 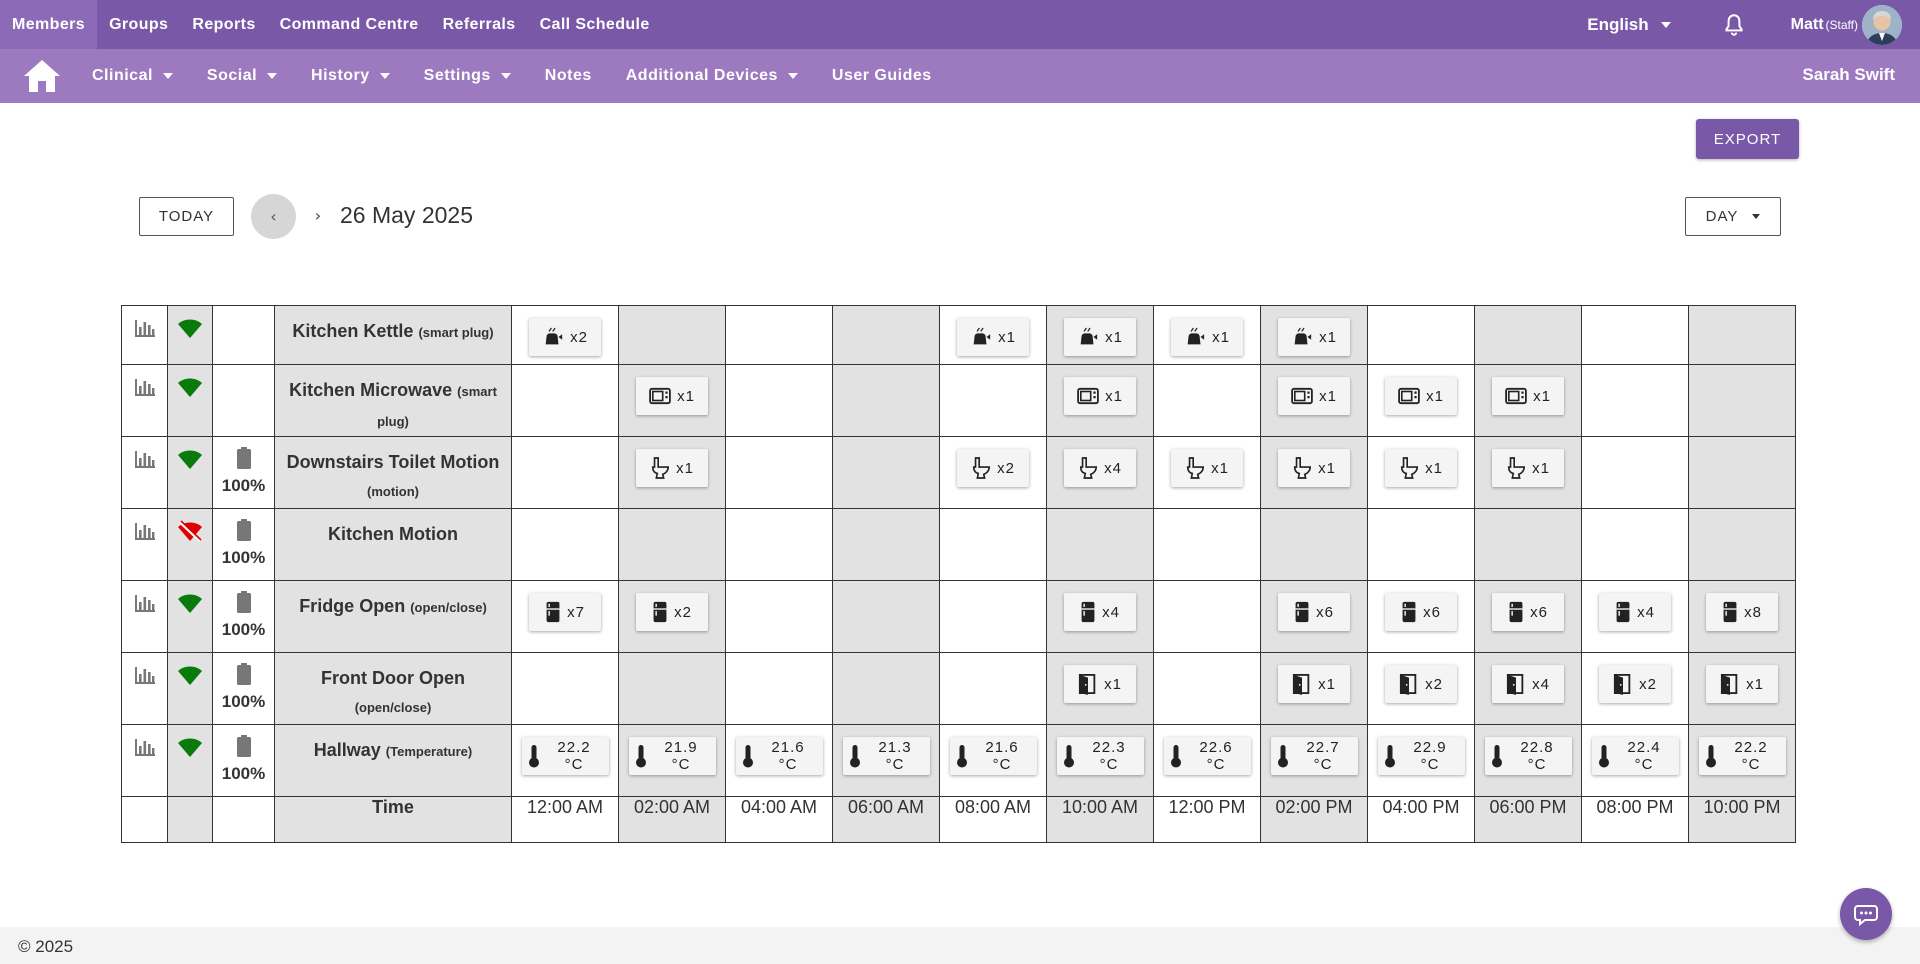 I want to click on event-chip: 22.8 °C, so click(x=1528, y=756).